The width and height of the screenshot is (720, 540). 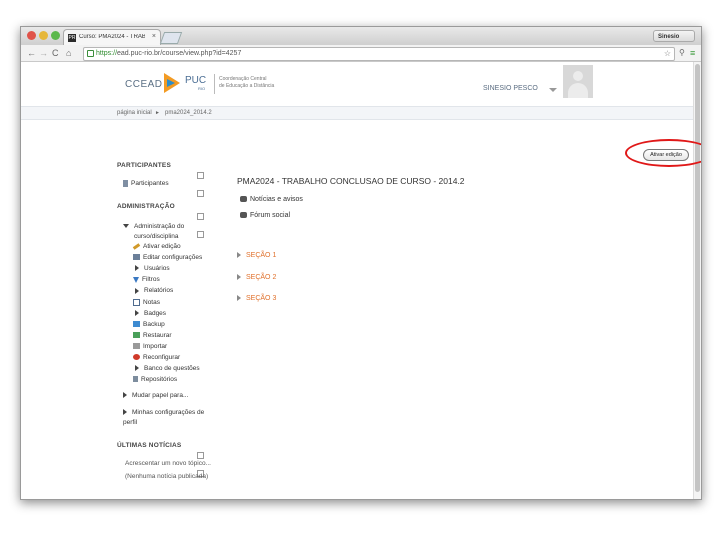 I want to click on admin-item-label: Banco de questões, so click(x=172, y=369).